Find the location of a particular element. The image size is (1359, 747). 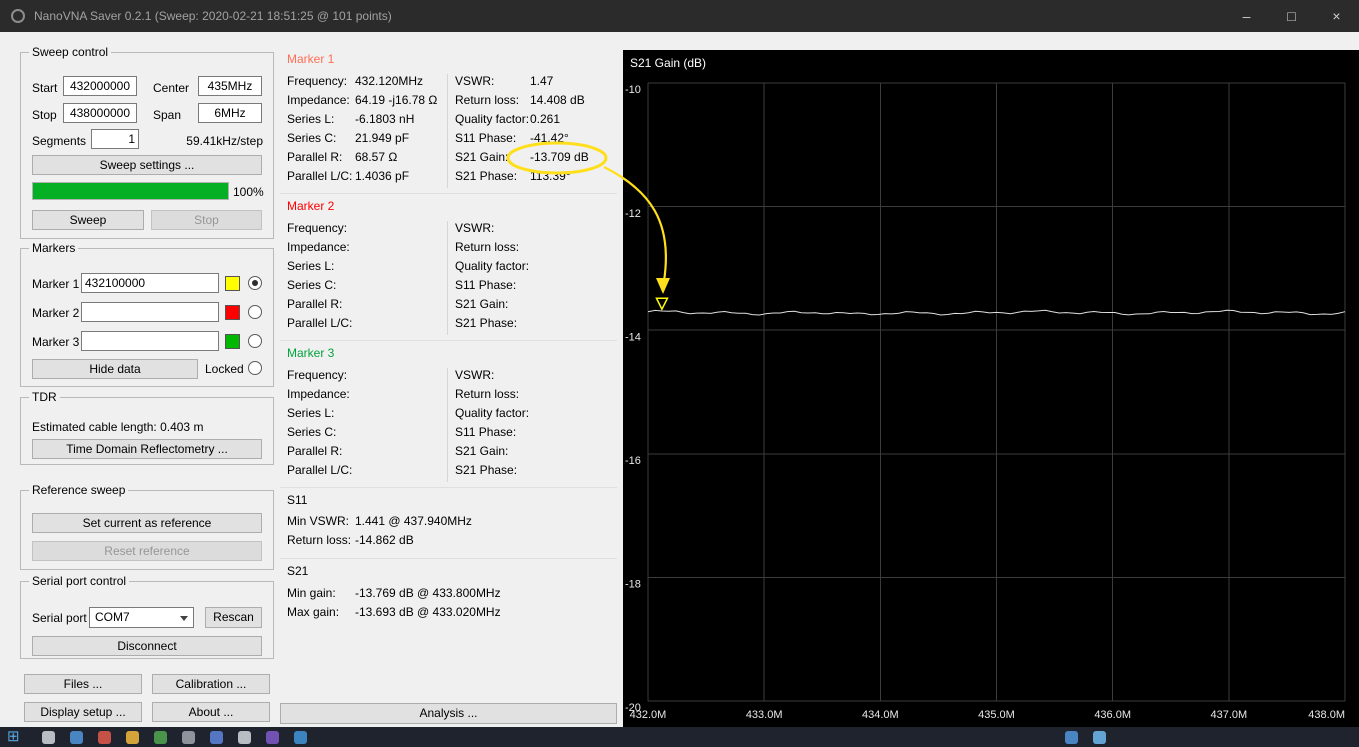

segments-input is located at coordinates (115, 139).